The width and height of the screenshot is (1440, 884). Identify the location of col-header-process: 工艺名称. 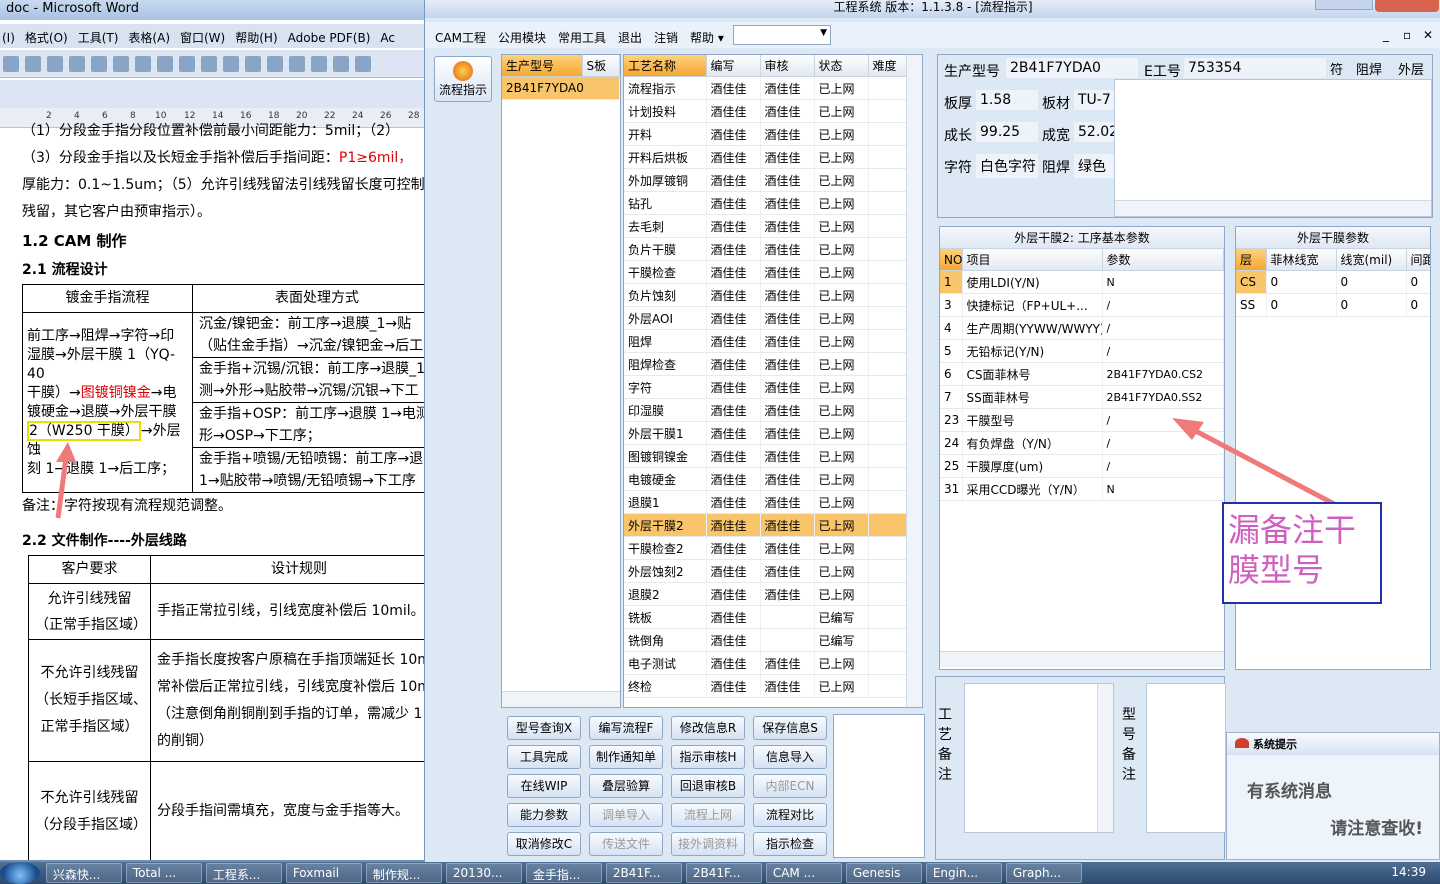
(665, 66).